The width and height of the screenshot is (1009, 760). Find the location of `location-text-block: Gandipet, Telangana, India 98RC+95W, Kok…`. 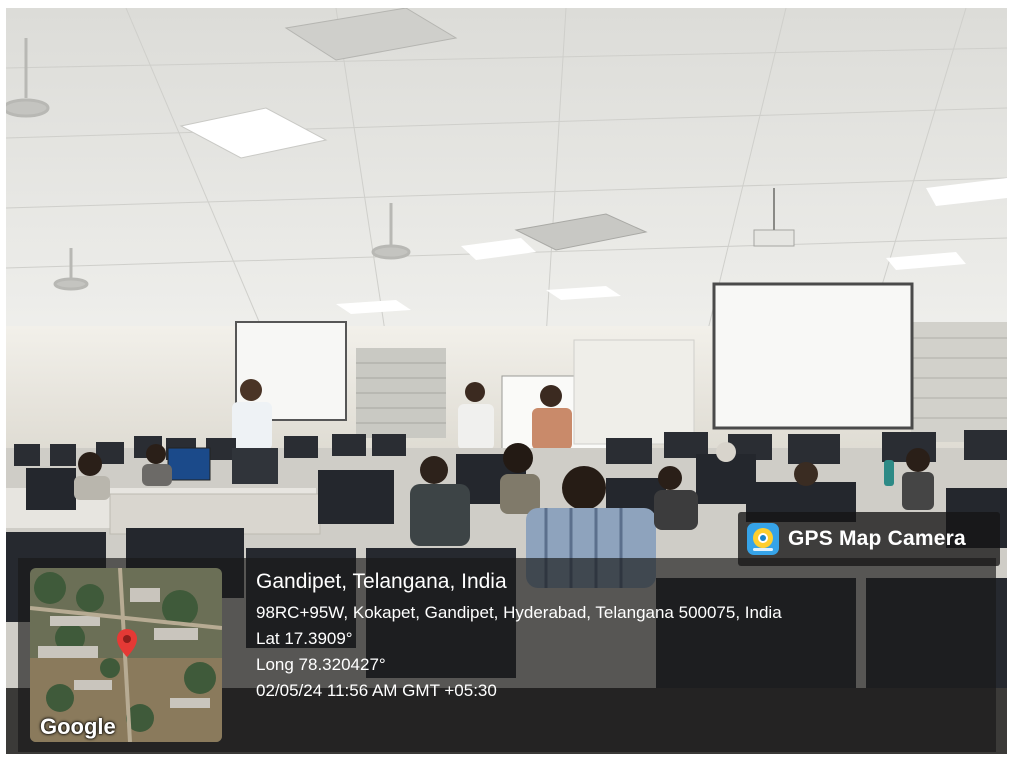

location-text-block: Gandipet, Telangana, India 98RC+95W, Kok… is located at coordinates (519, 636).